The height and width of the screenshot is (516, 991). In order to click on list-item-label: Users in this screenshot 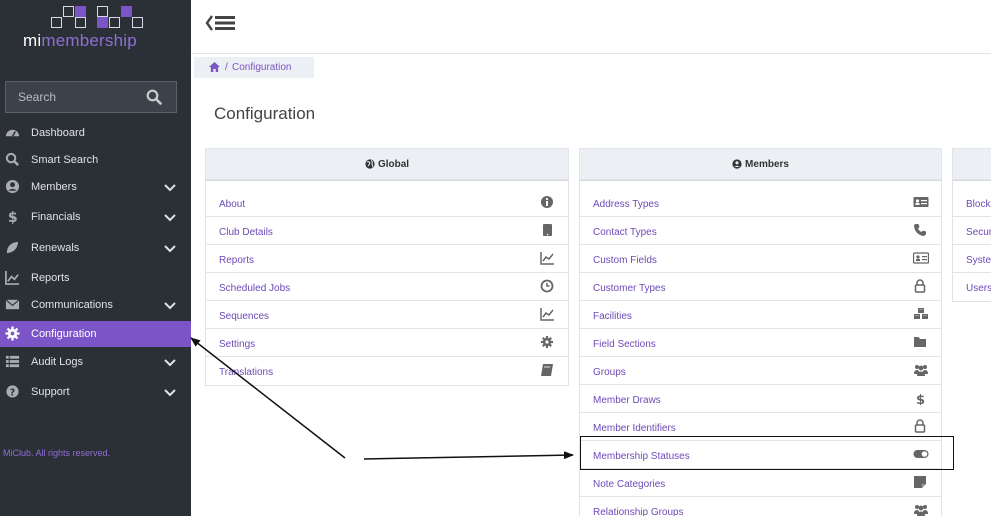, I will do `click(978, 288)`.